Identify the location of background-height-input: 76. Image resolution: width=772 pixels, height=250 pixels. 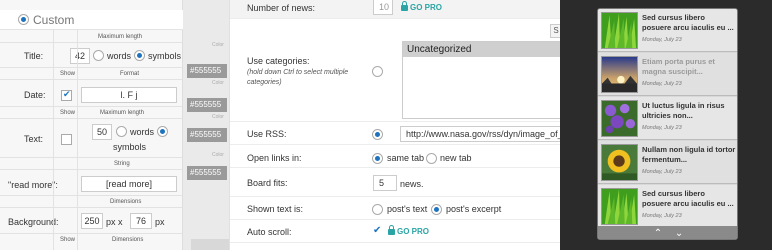
(141, 221).